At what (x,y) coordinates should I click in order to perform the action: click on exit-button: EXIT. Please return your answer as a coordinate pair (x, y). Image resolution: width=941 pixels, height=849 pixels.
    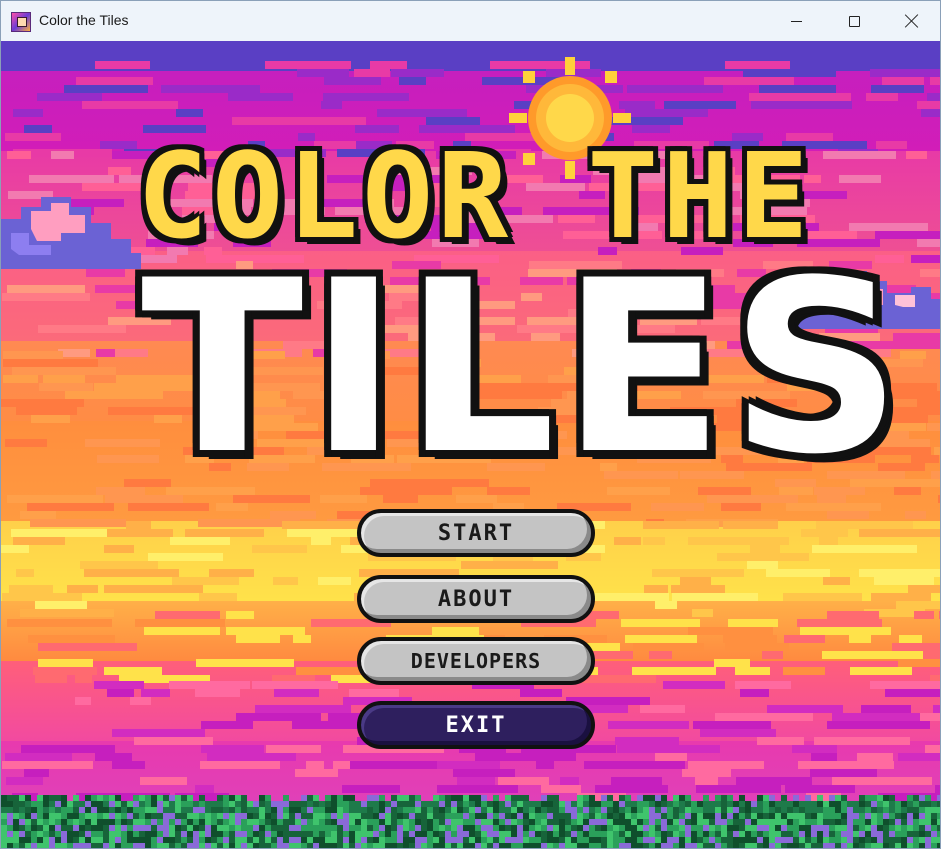
    Looking at the image, I should click on (476, 725).